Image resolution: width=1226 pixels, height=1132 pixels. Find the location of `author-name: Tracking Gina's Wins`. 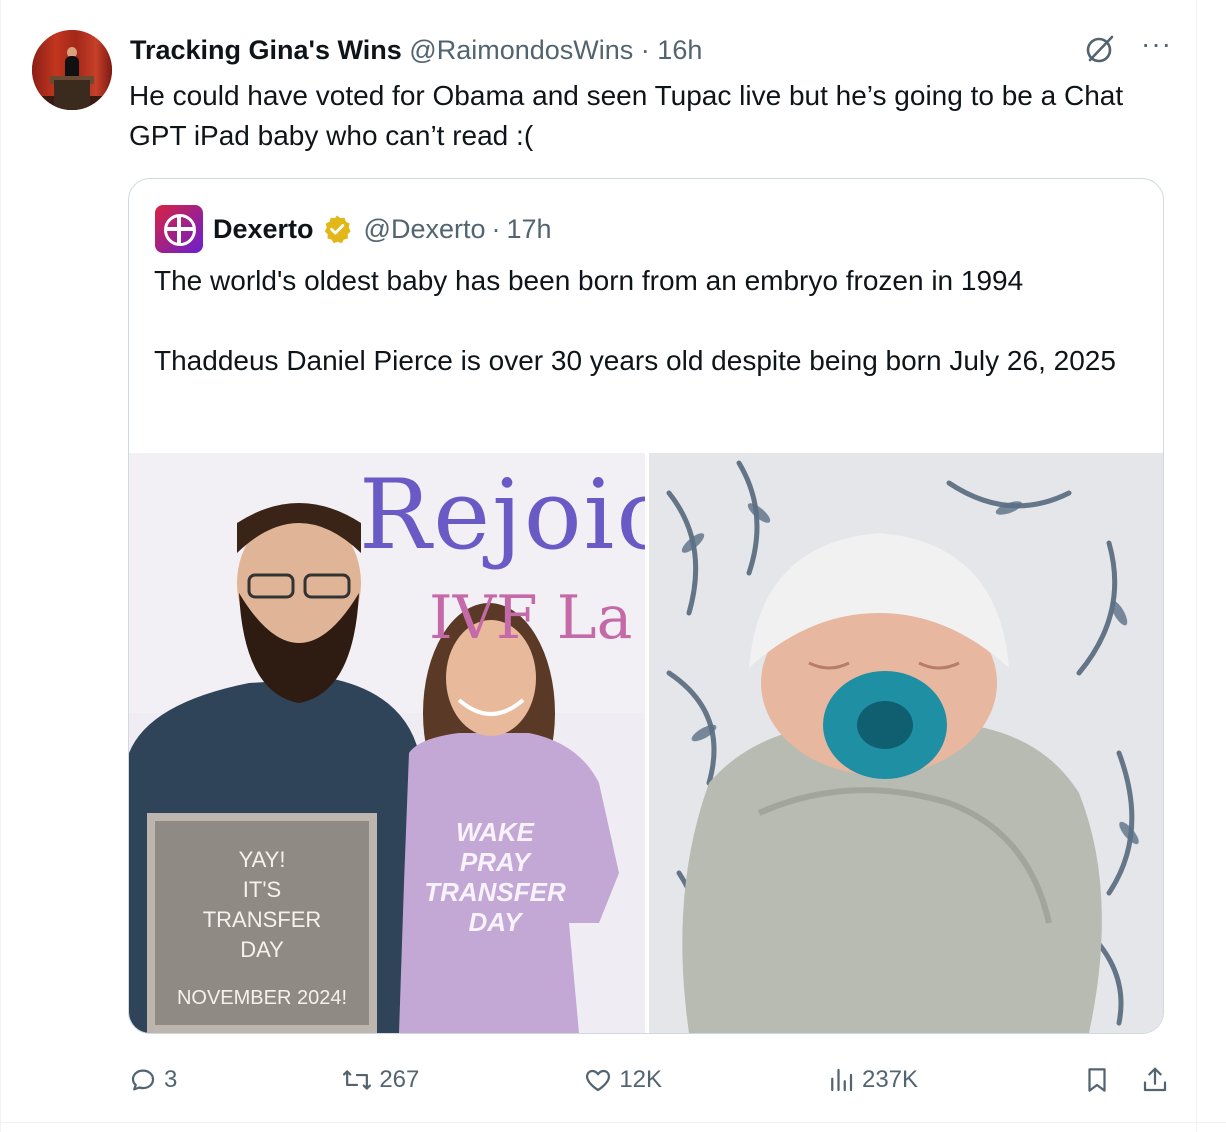

author-name: Tracking Gina's Wins is located at coordinates (266, 50).